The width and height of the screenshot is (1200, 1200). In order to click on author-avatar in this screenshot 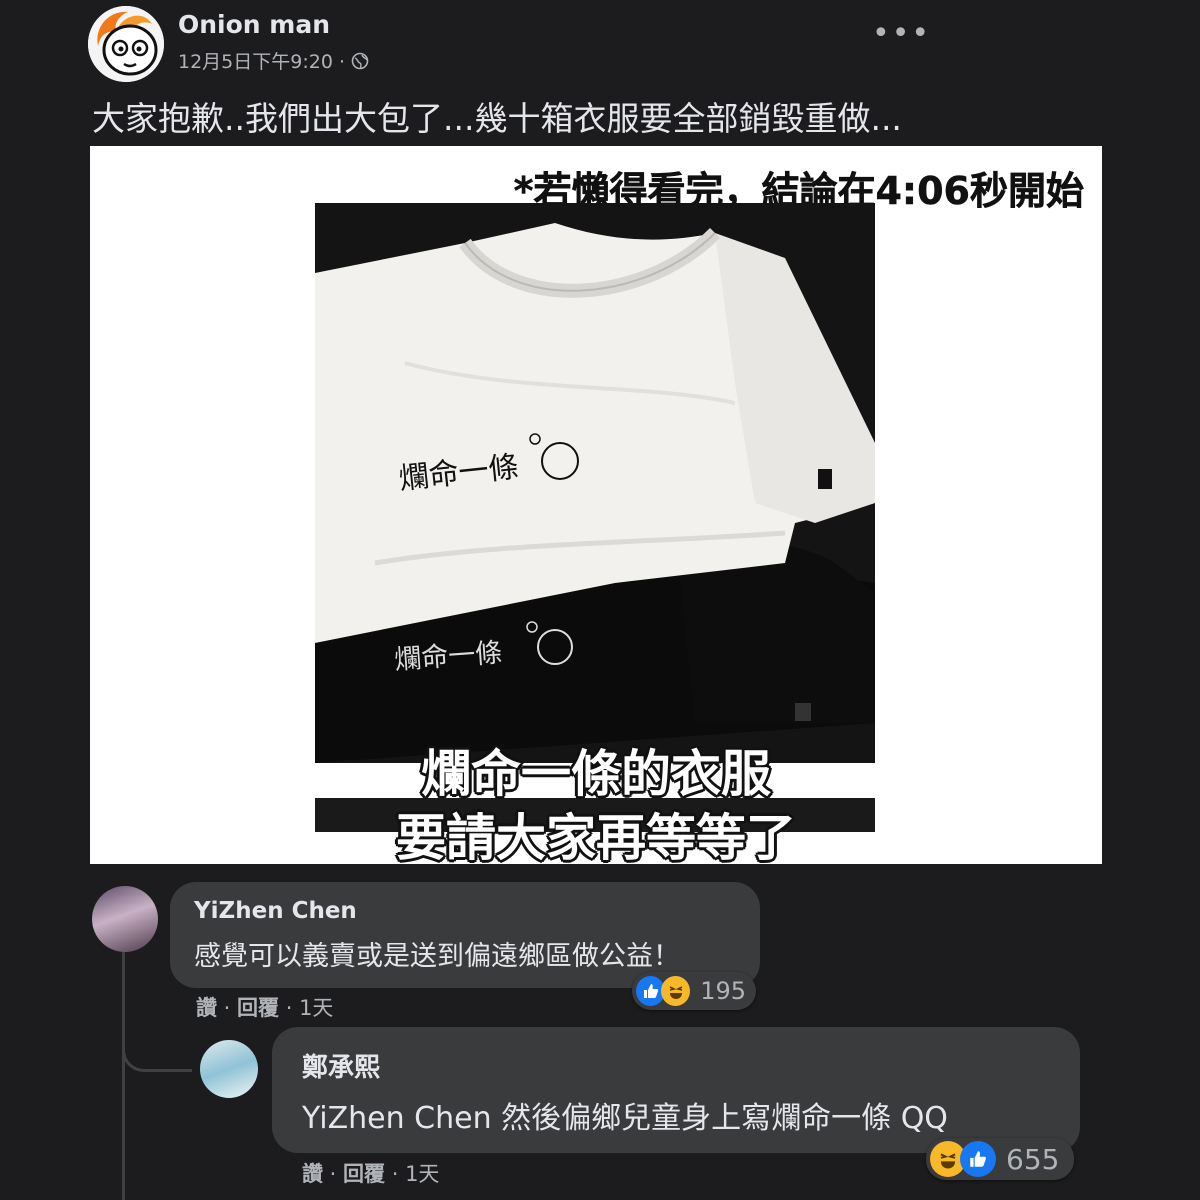, I will do `click(126, 44)`.